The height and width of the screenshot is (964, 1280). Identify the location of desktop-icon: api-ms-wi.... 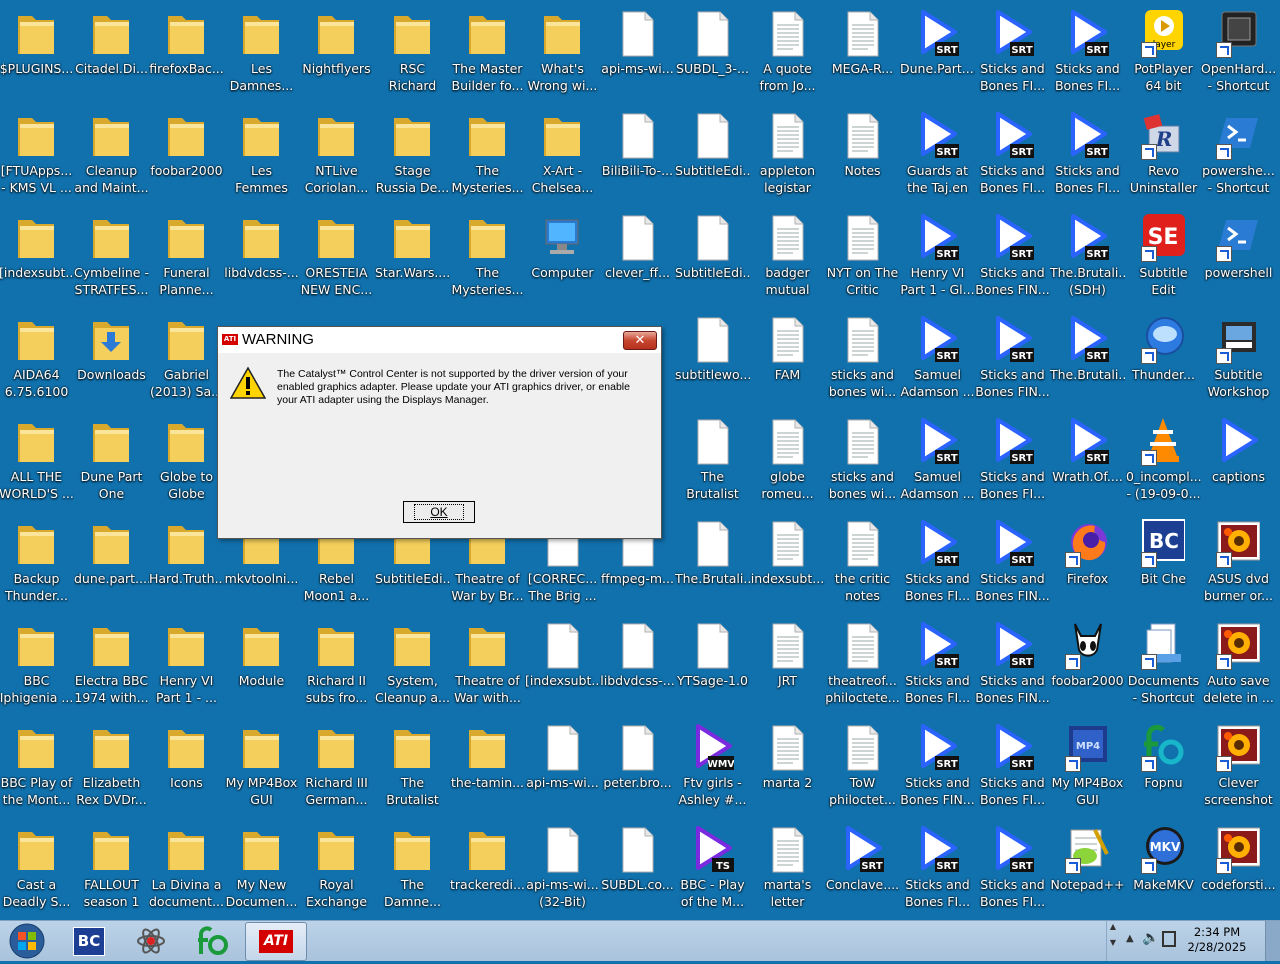
(637, 53).